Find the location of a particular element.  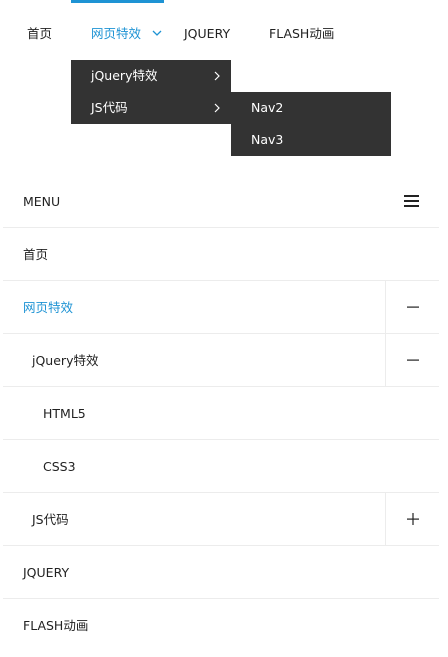

dropdown-item-jquery-effects: jQuery特效 is located at coordinates (151, 76).